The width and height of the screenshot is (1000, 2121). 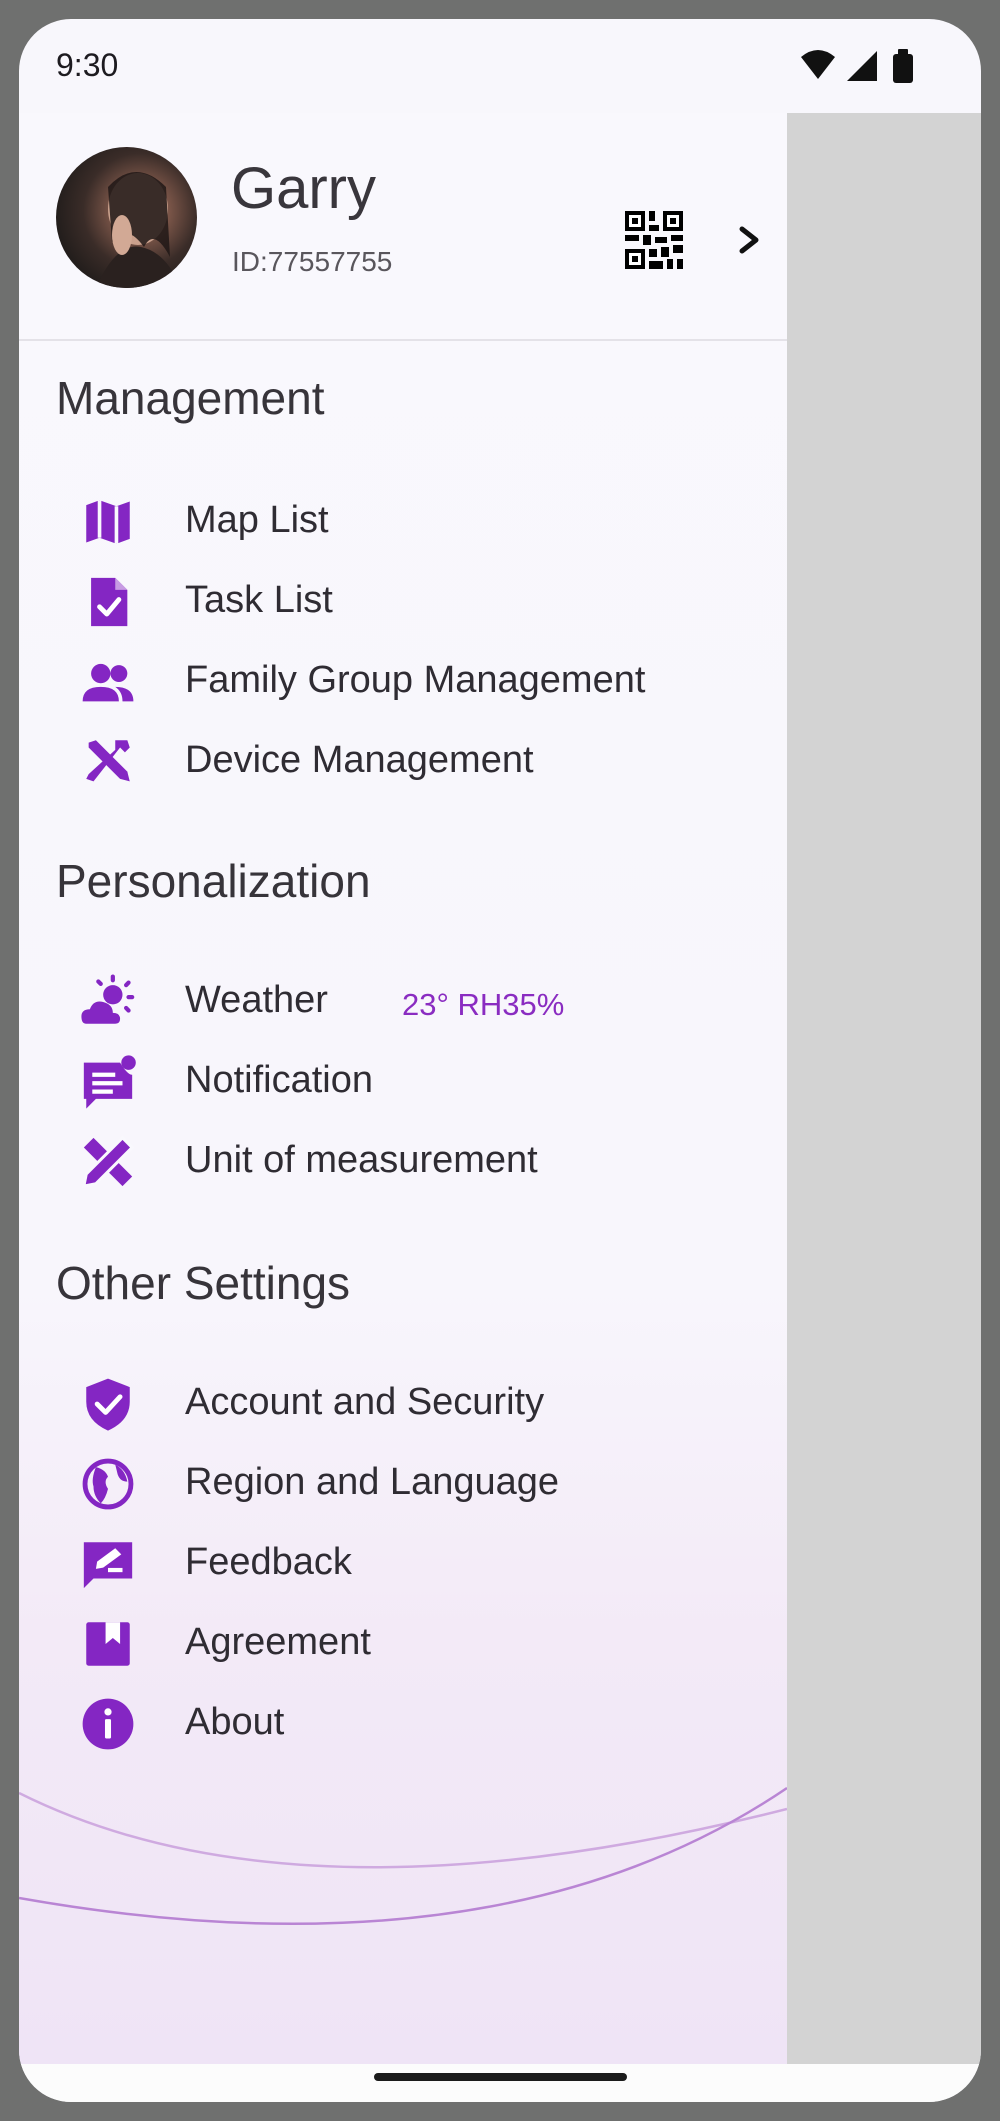 What do you see at coordinates (303, 188) in the screenshot?
I see `profile-name: Garry` at bounding box center [303, 188].